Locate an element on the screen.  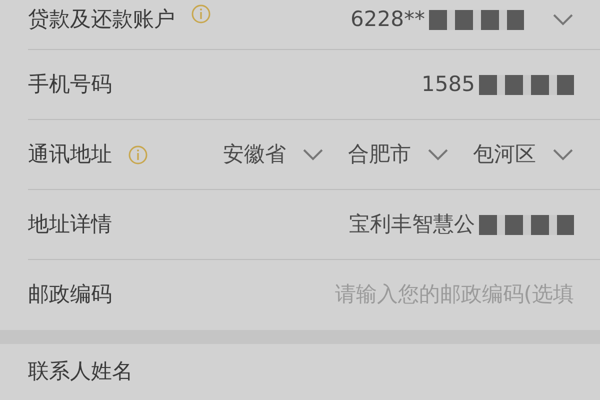
field-value: 6228** is located at coordinates (387, 19).